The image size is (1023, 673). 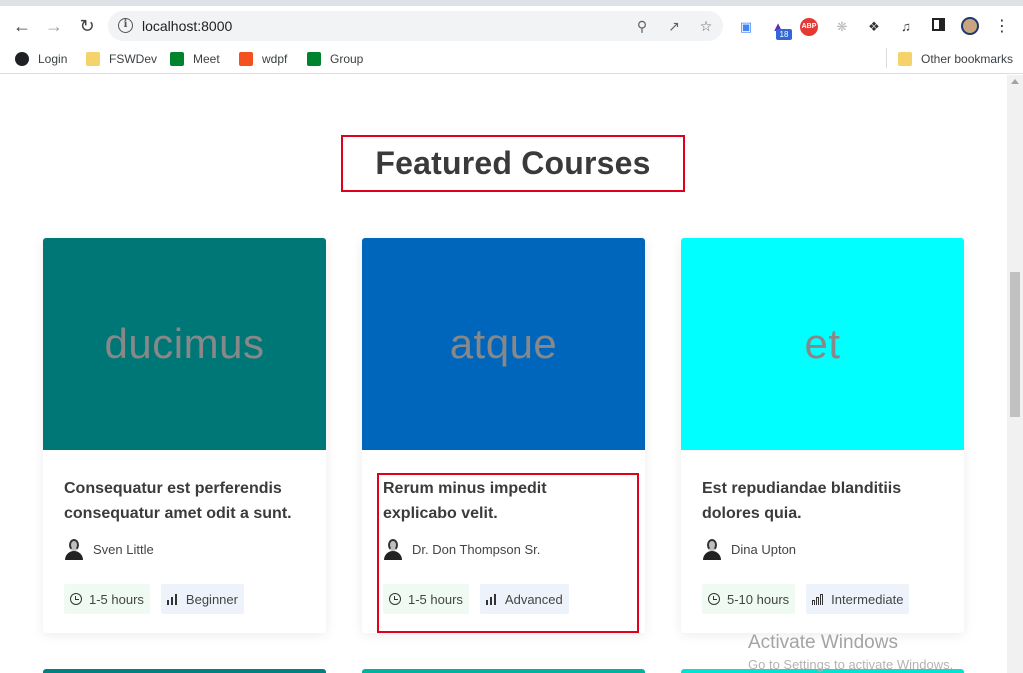 What do you see at coordinates (184, 344) in the screenshot?
I see `course-thumbnail: ducimus` at bounding box center [184, 344].